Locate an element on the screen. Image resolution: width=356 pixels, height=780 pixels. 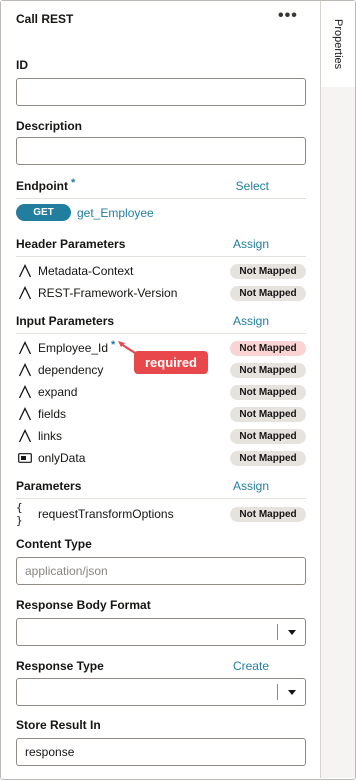
store-result-in-field is located at coordinates (161, 752).